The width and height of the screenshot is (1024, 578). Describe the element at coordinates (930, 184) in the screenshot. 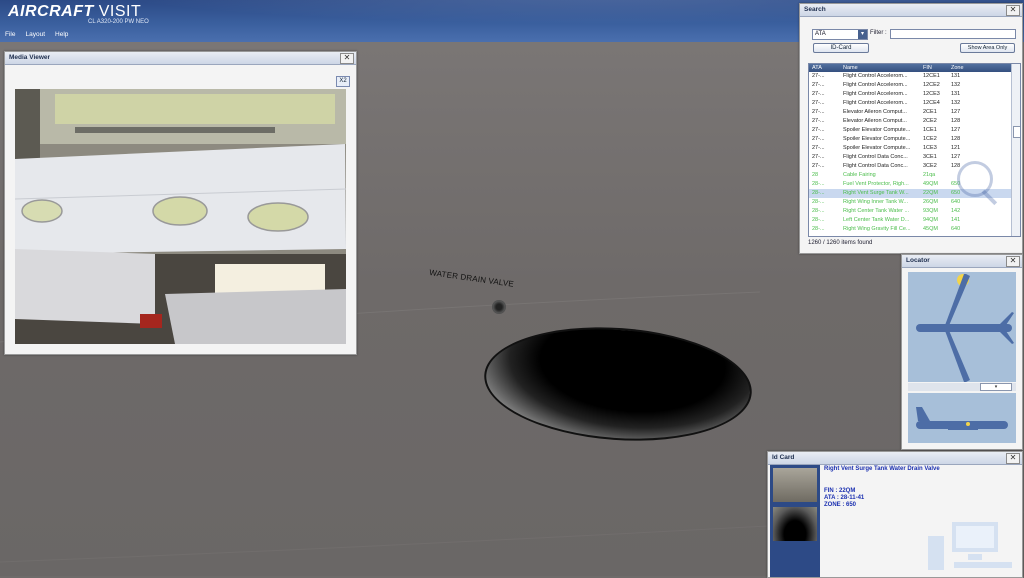

I see `cell-fin: 49QM` at that location.